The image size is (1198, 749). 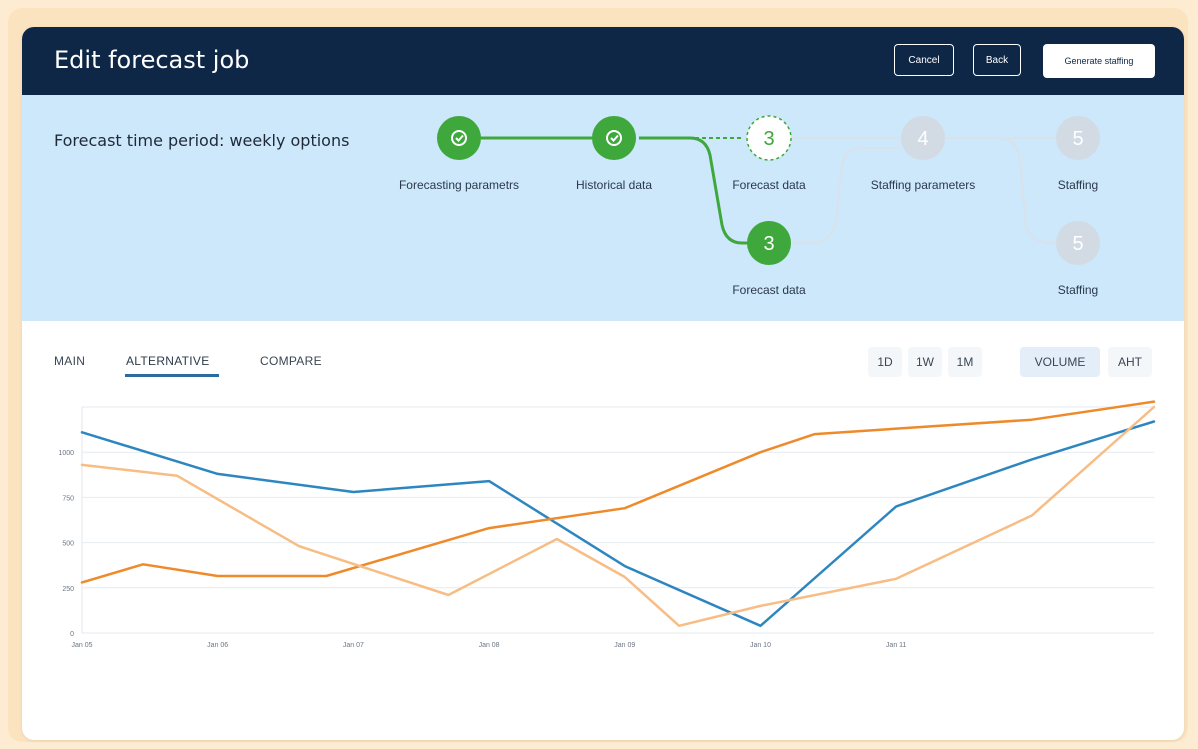 I want to click on x-tick-label: Jan 07, so click(x=353, y=645).